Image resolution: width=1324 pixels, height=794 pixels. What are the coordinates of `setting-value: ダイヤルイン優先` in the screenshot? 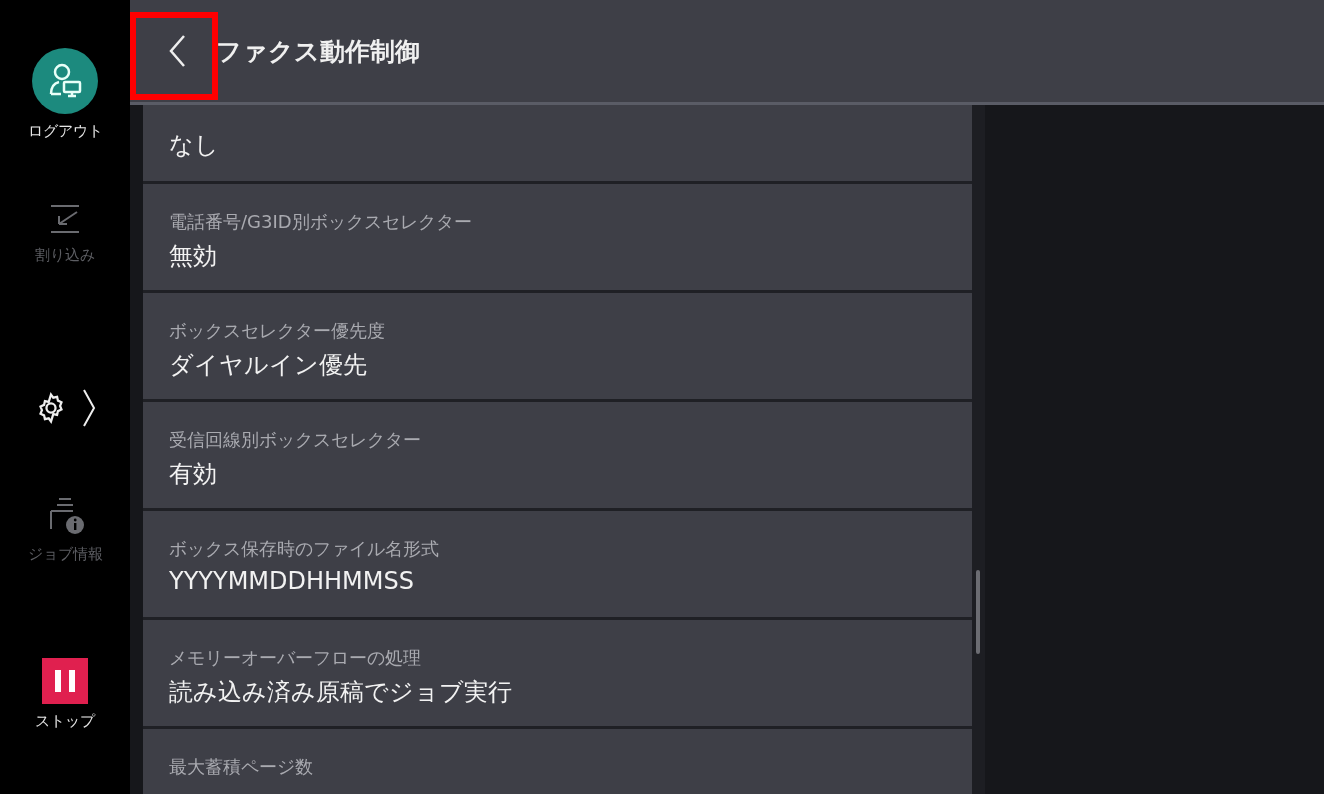 It's located at (268, 365).